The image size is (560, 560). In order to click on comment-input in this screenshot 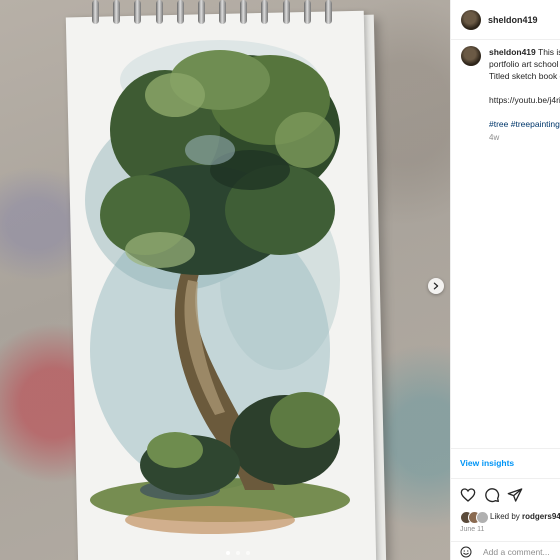, I will do `click(521, 551)`.